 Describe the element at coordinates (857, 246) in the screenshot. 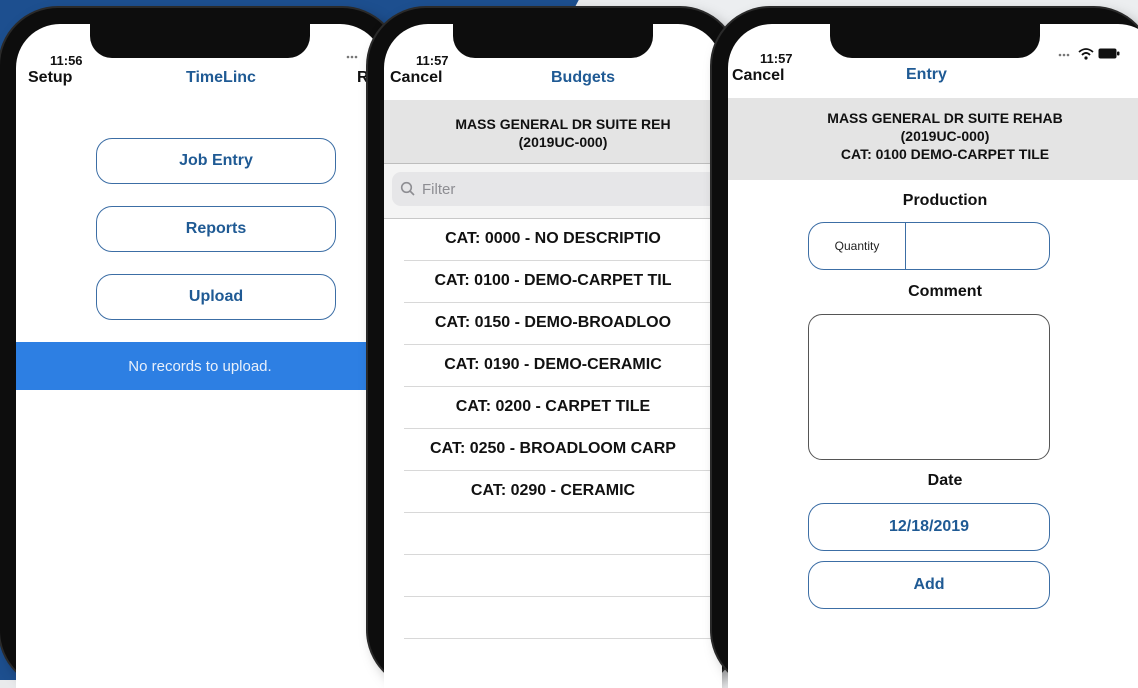

I see `quantity-label: Quantity` at that location.